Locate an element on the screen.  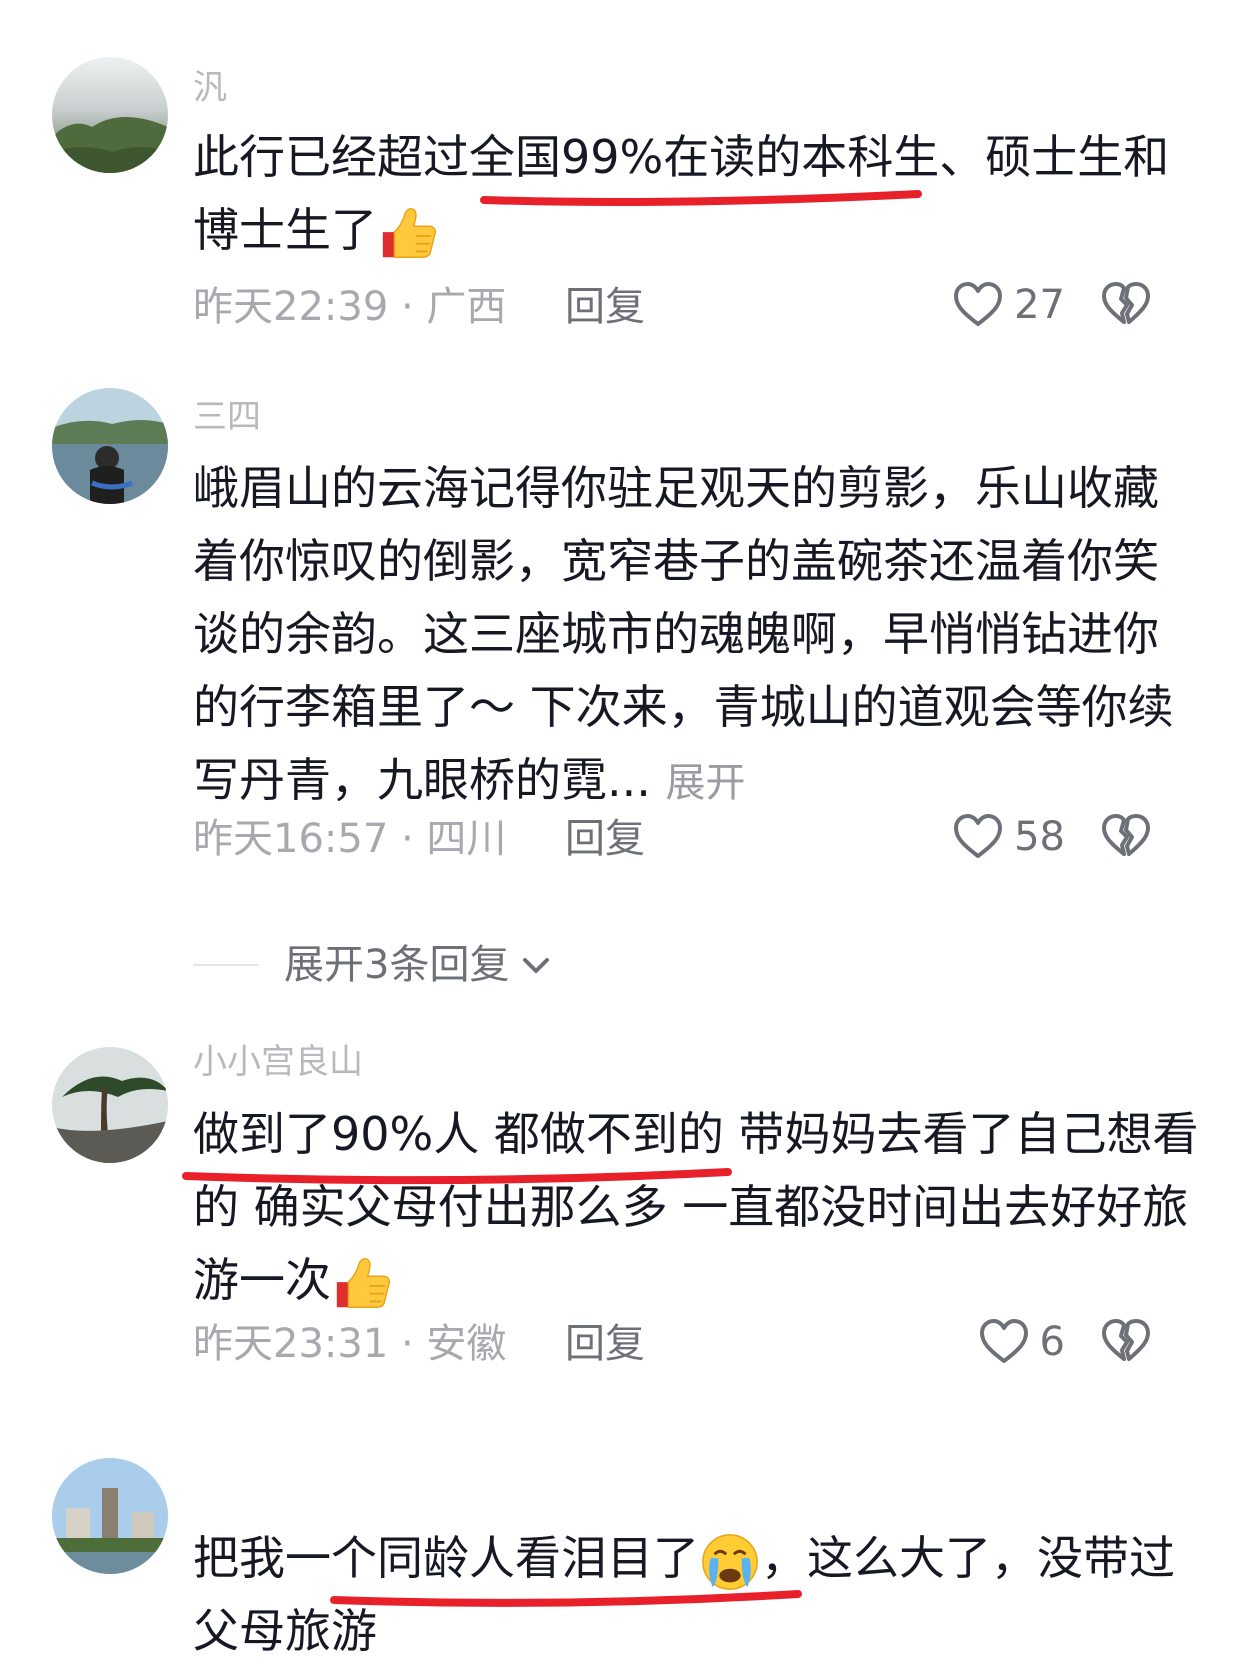
crying-face-icon is located at coordinates (730, 1562).